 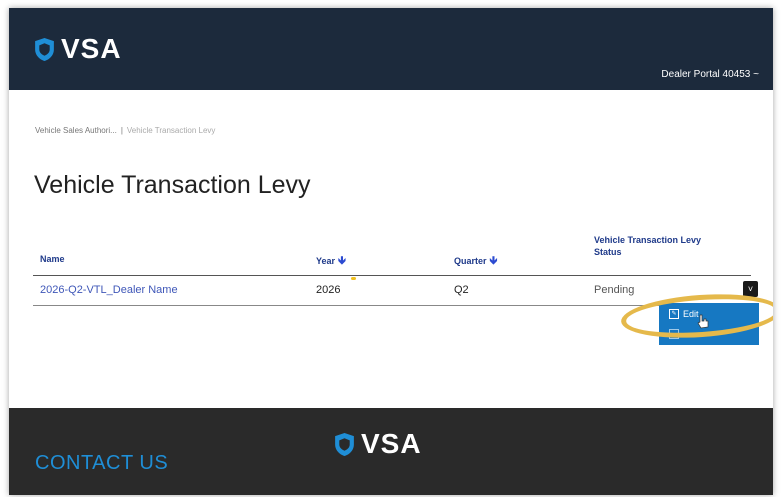 I want to click on column-header-name-label: Name, so click(x=52, y=259).